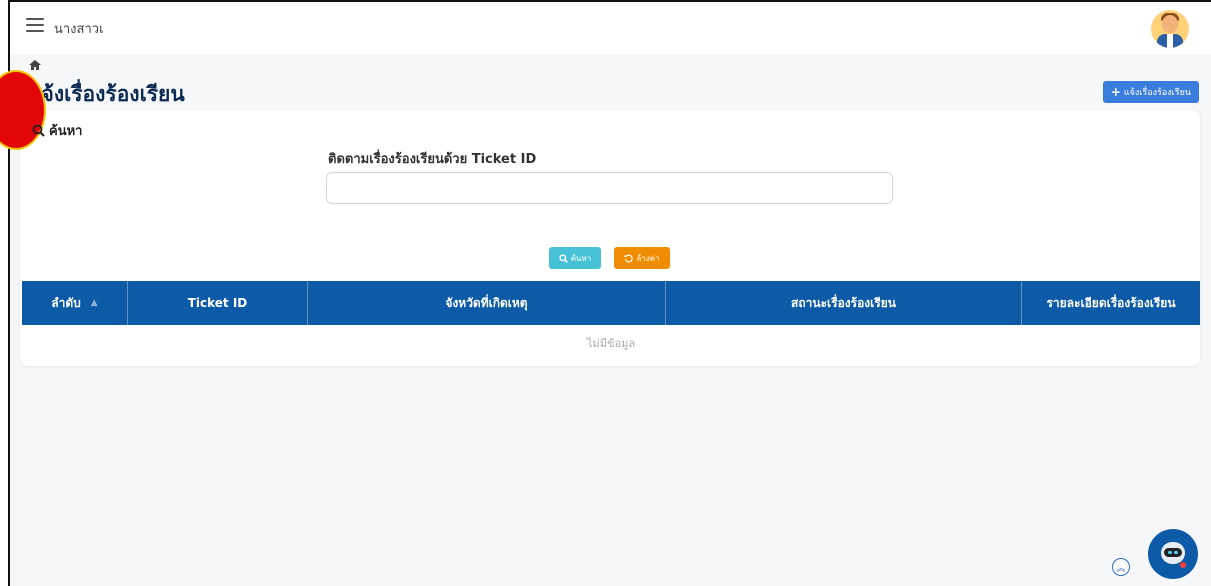 The height and width of the screenshot is (586, 1211). I want to click on chevrons-up-icon: ︽, so click(1121, 567).